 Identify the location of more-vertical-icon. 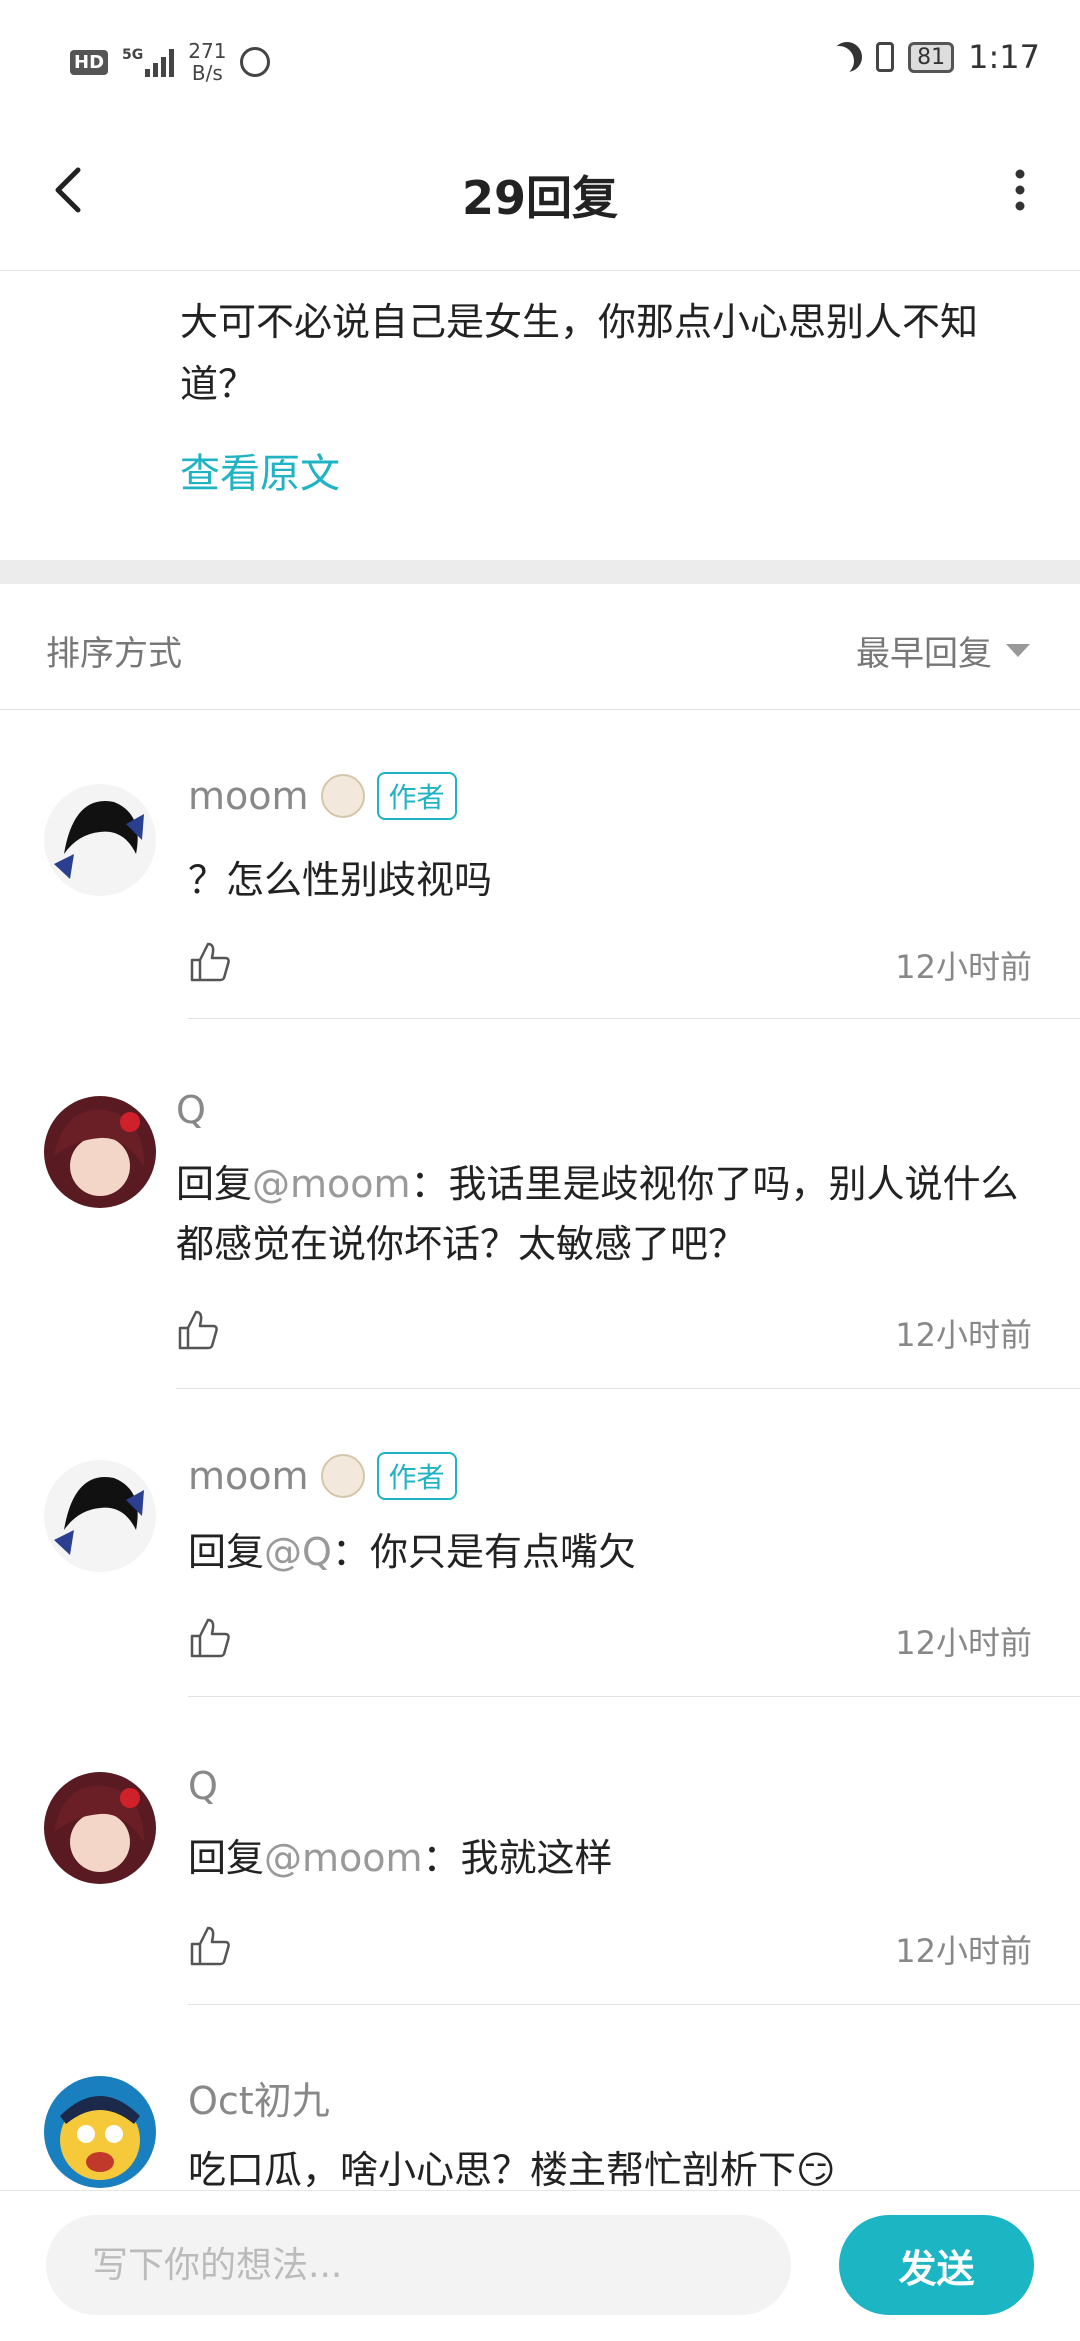
(1020, 190).